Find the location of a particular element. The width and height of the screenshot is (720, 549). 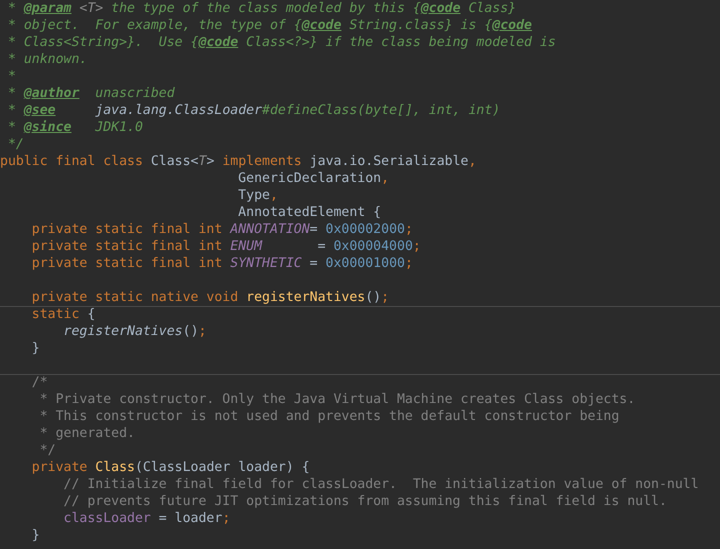

code-line: registerNatives(); is located at coordinates (135, 331).